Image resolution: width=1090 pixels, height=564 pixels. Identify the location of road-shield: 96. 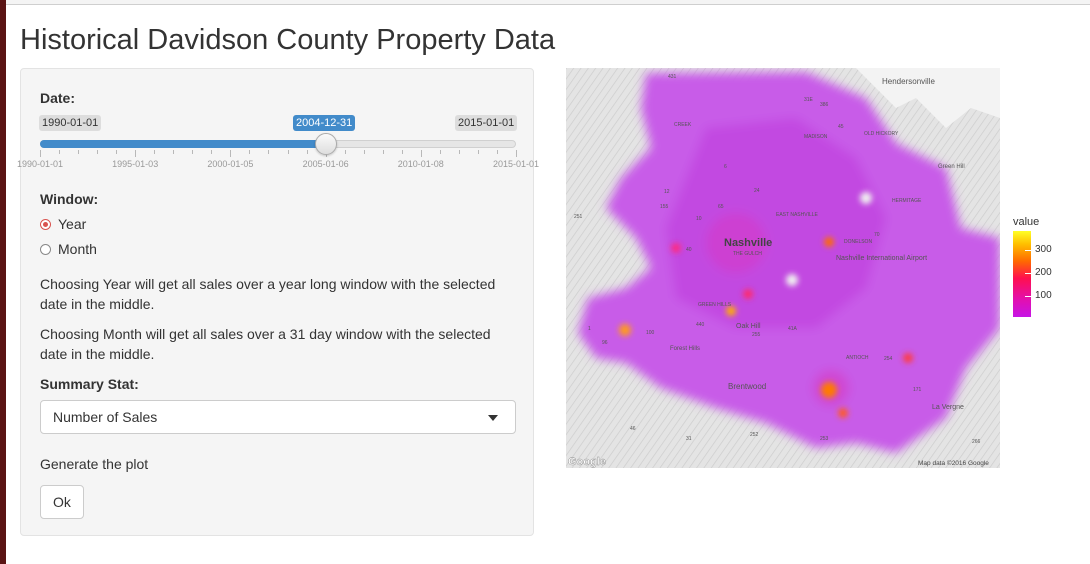
(605, 343).